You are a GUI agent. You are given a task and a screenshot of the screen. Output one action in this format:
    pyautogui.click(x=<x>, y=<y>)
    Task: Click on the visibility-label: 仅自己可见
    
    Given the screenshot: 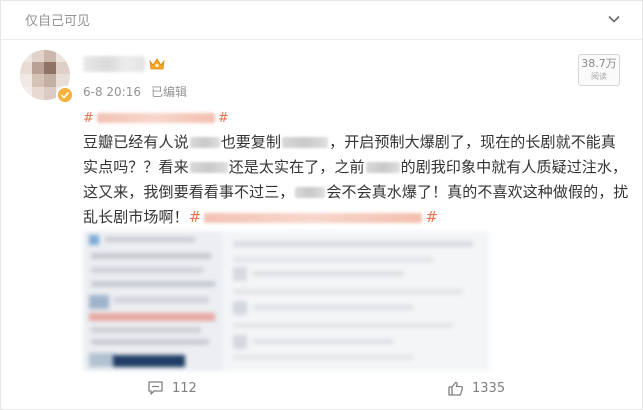 What is the action you would take?
    pyautogui.click(x=58, y=21)
    